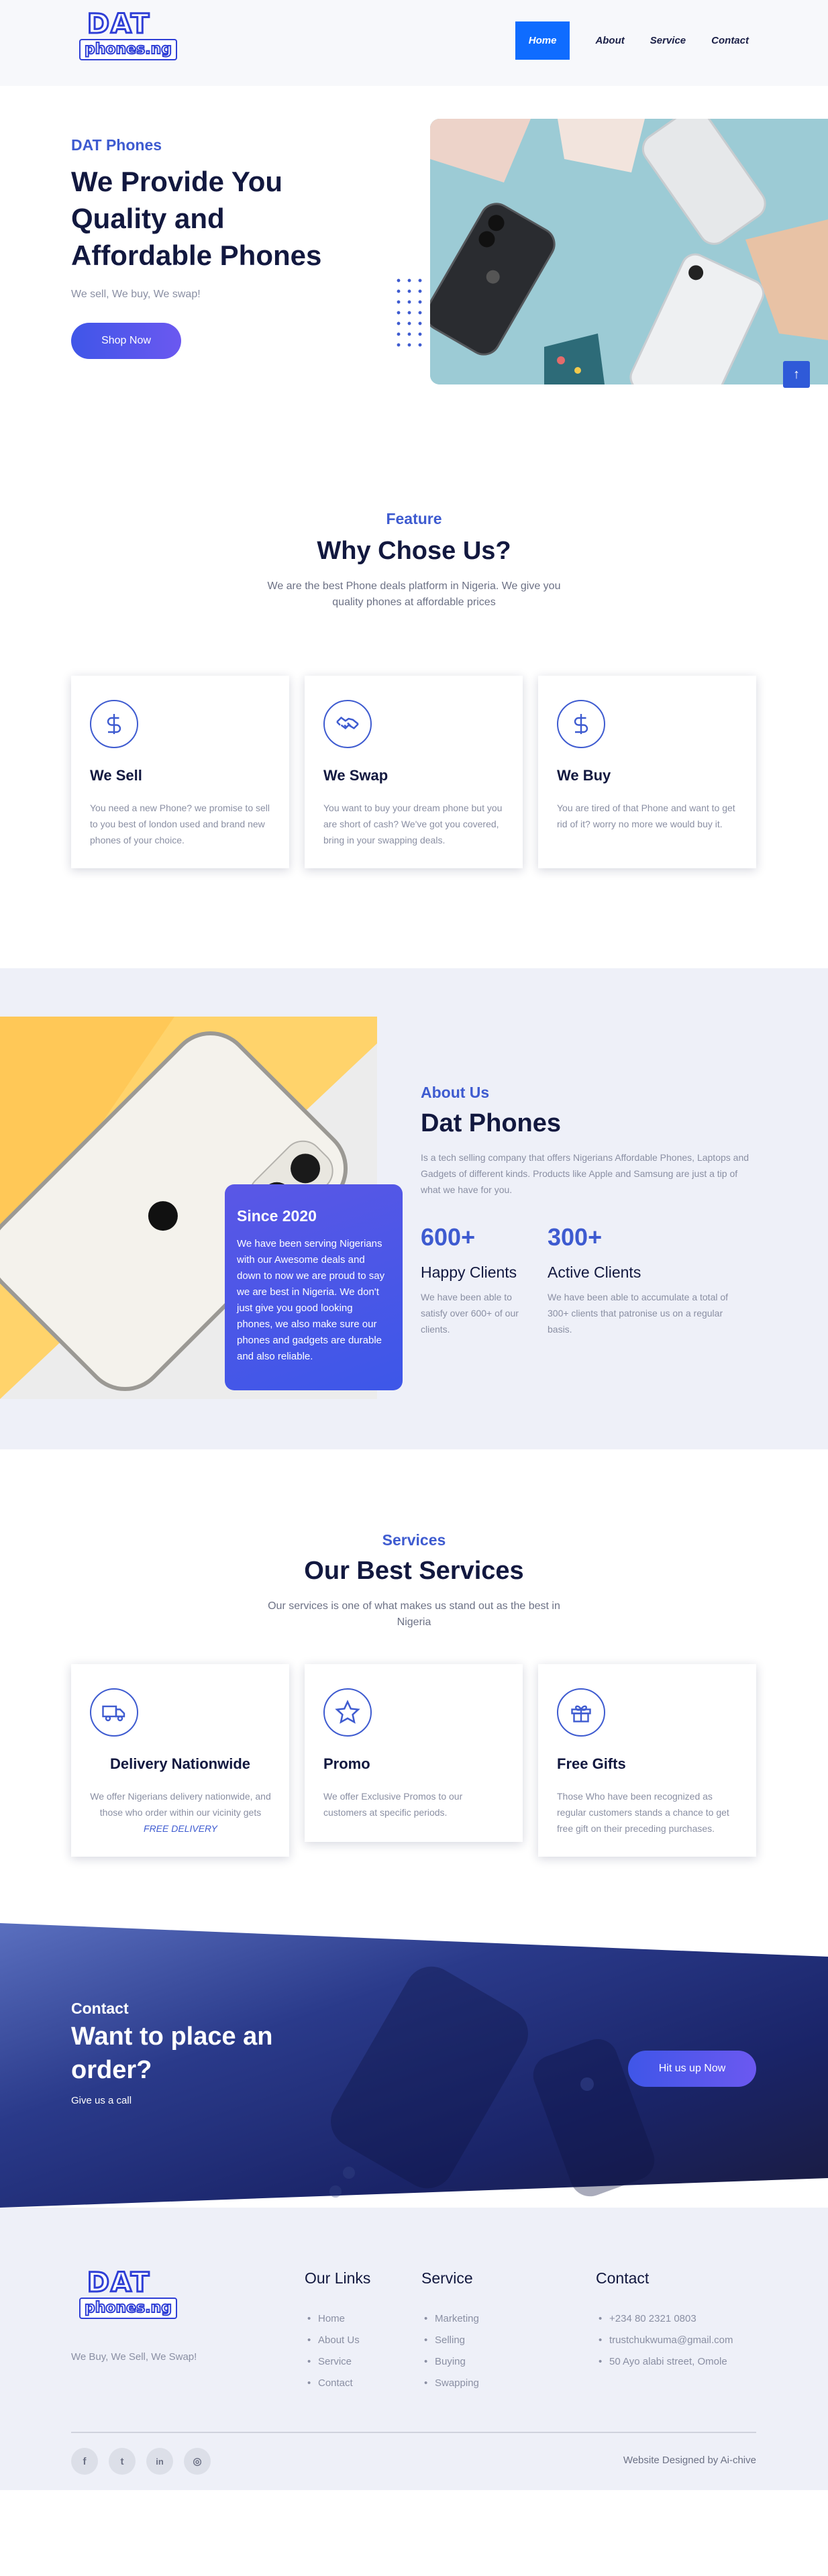 The width and height of the screenshot is (828, 2576). Describe the element at coordinates (451, 2319) in the screenshot. I see `footer-service-marketing: Marketing` at that location.